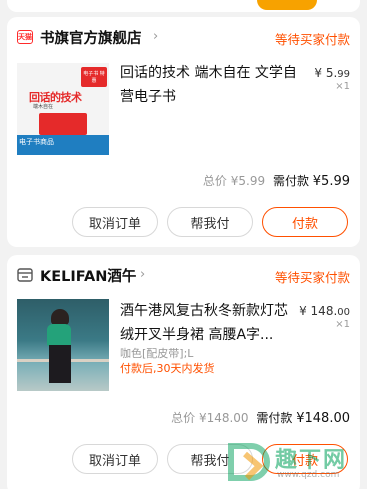 The height and width of the screenshot is (489, 367). What do you see at coordinates (331, 181) in the screenshot?
I see `paid-value: ¥5.99` at bounding box center [331, 181].